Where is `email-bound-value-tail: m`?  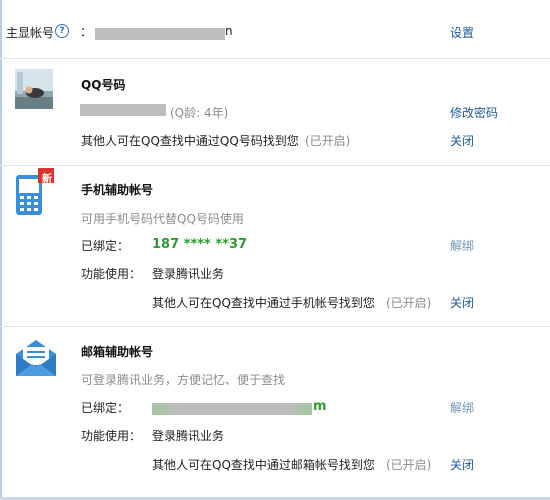
email-bound-value-tail: m is located at coordinates (320, 406).